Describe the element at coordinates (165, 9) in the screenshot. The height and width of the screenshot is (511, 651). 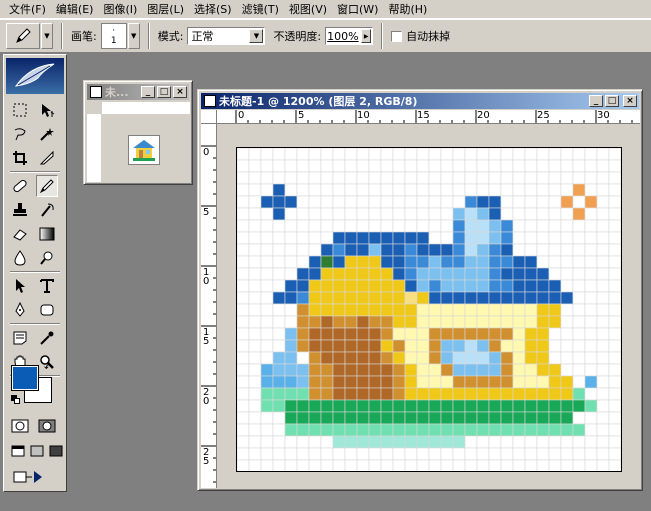
I see `menu-layer: 图层(L)` at that location.